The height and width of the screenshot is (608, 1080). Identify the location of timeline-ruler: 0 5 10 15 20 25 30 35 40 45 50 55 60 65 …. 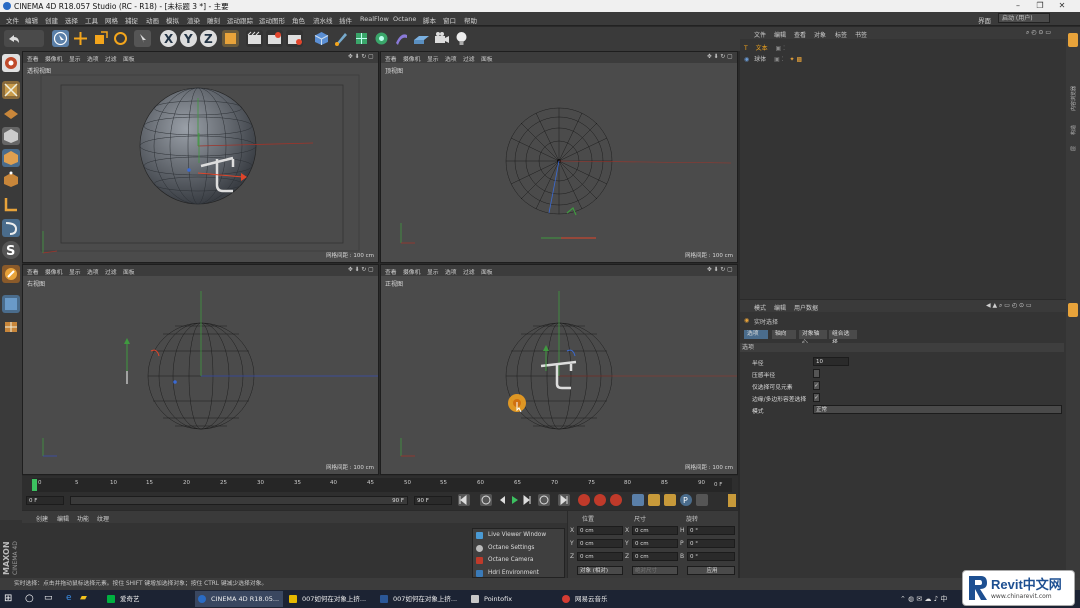
(382, 485).